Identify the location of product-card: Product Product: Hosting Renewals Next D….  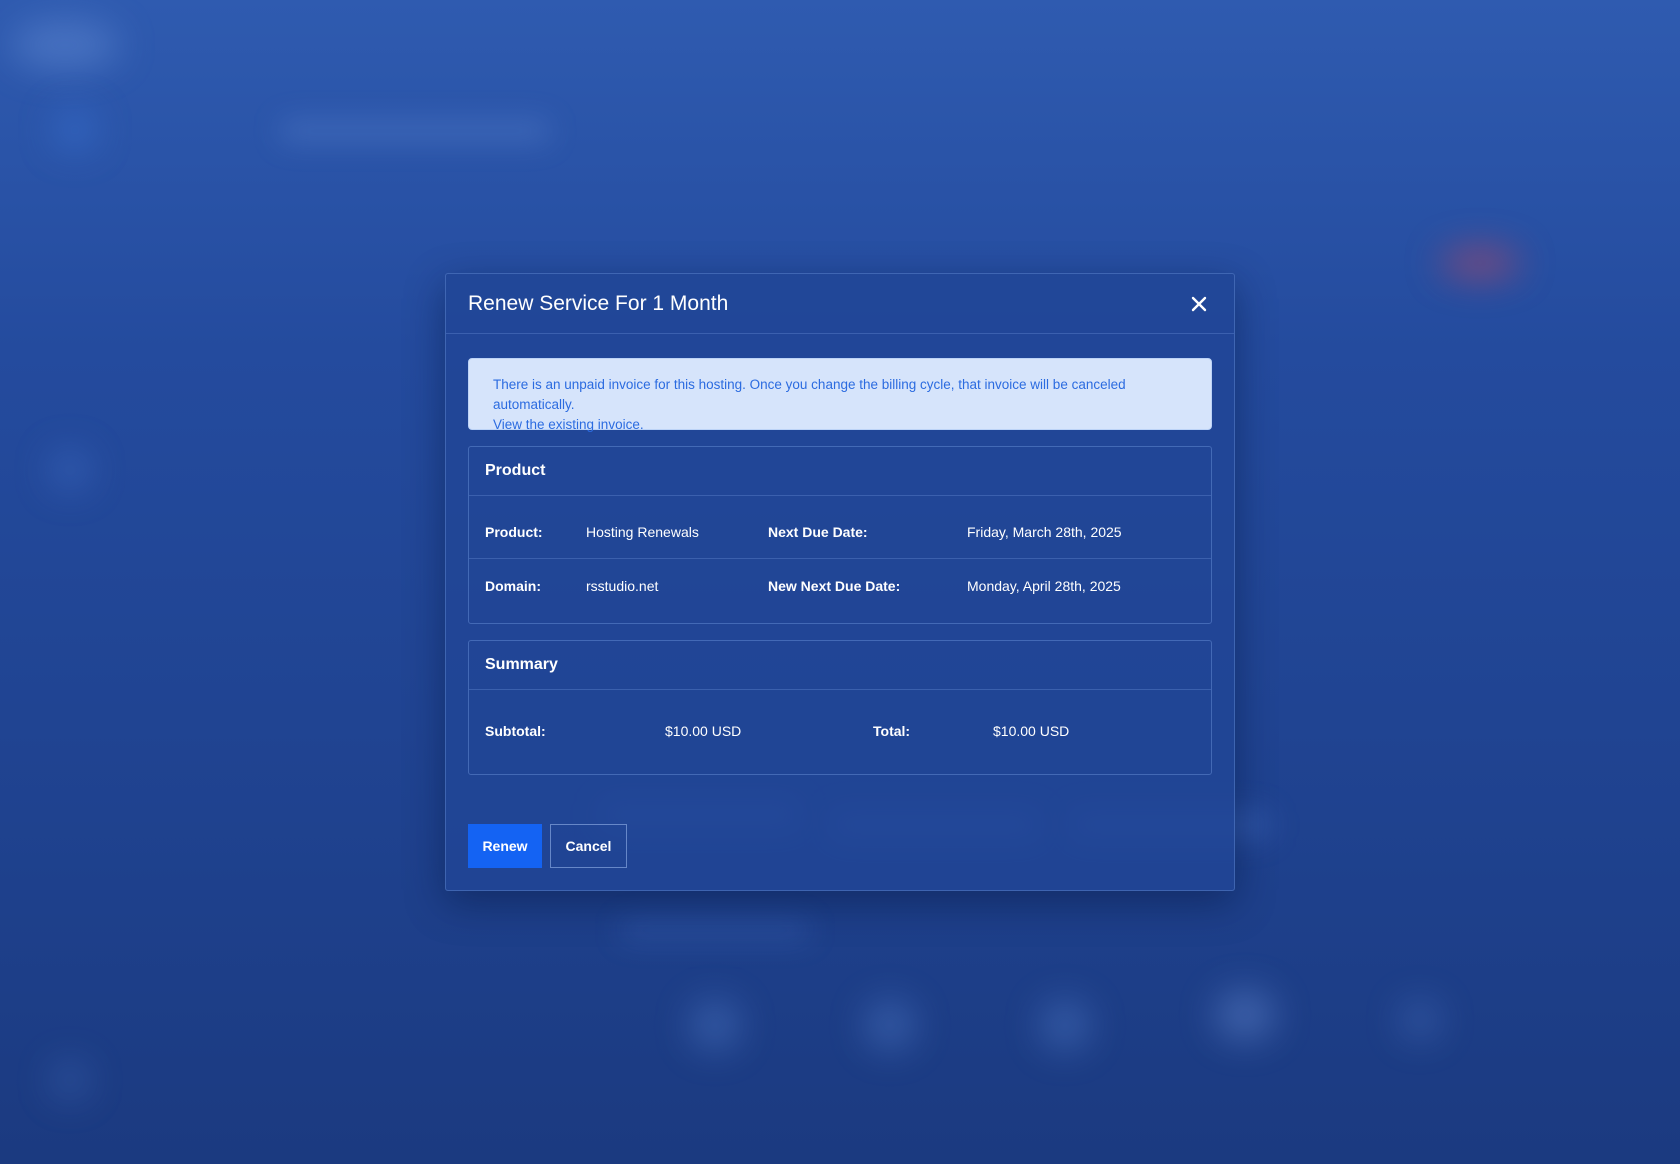
(840, 535).